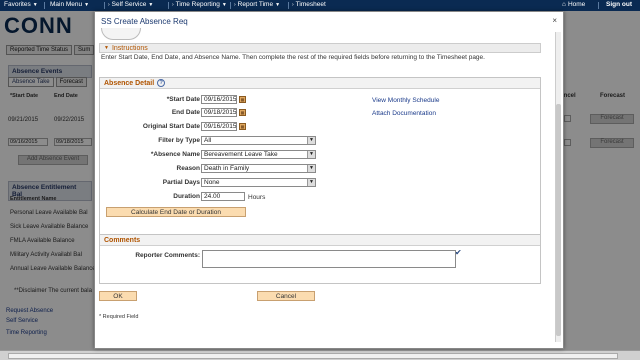 The width and height of the screenshot is (640, 360). Describe the element at coordinates (405, 100) in the screenshot. I see `view-monthly-schedule-link: View Monthly Schedule` at that location.